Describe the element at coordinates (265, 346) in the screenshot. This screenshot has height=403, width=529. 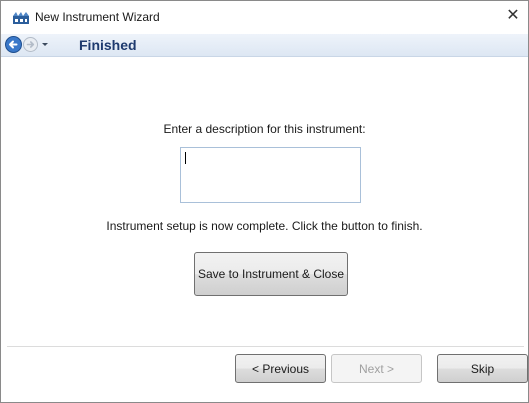
I see `footer-separator` at that location.